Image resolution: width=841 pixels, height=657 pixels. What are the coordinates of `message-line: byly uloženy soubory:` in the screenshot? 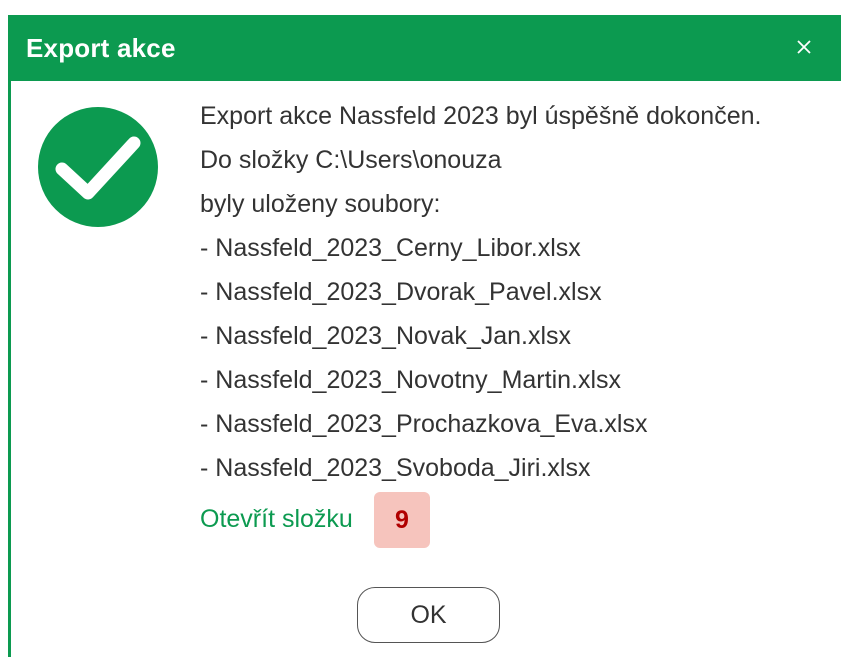 It's located at (320, 204).